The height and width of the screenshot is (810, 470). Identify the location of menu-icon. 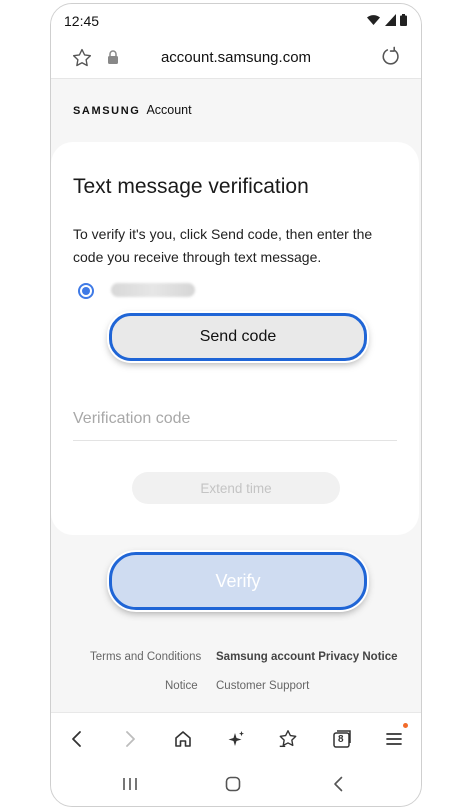
(394, 739).